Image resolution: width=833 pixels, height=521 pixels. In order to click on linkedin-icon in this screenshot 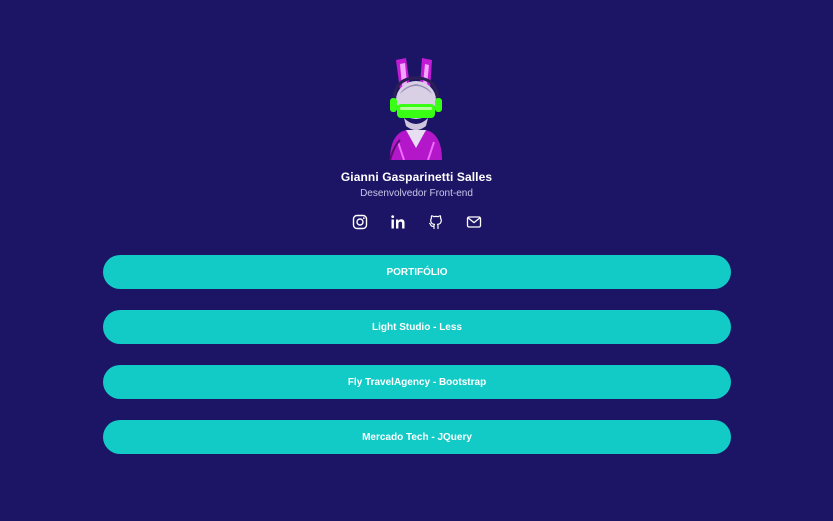, I will do `click(398, 222)`.